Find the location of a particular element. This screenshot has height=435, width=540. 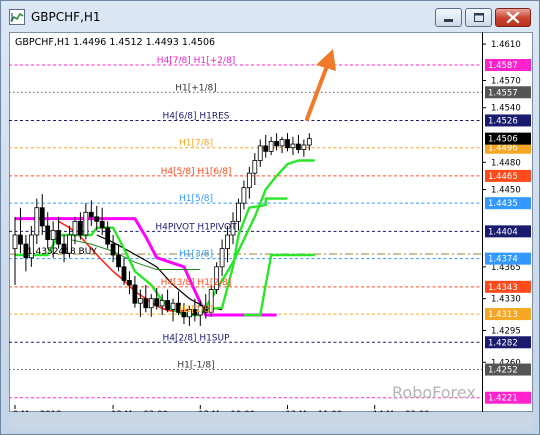

status-strip is located at coordinates (271, 421).